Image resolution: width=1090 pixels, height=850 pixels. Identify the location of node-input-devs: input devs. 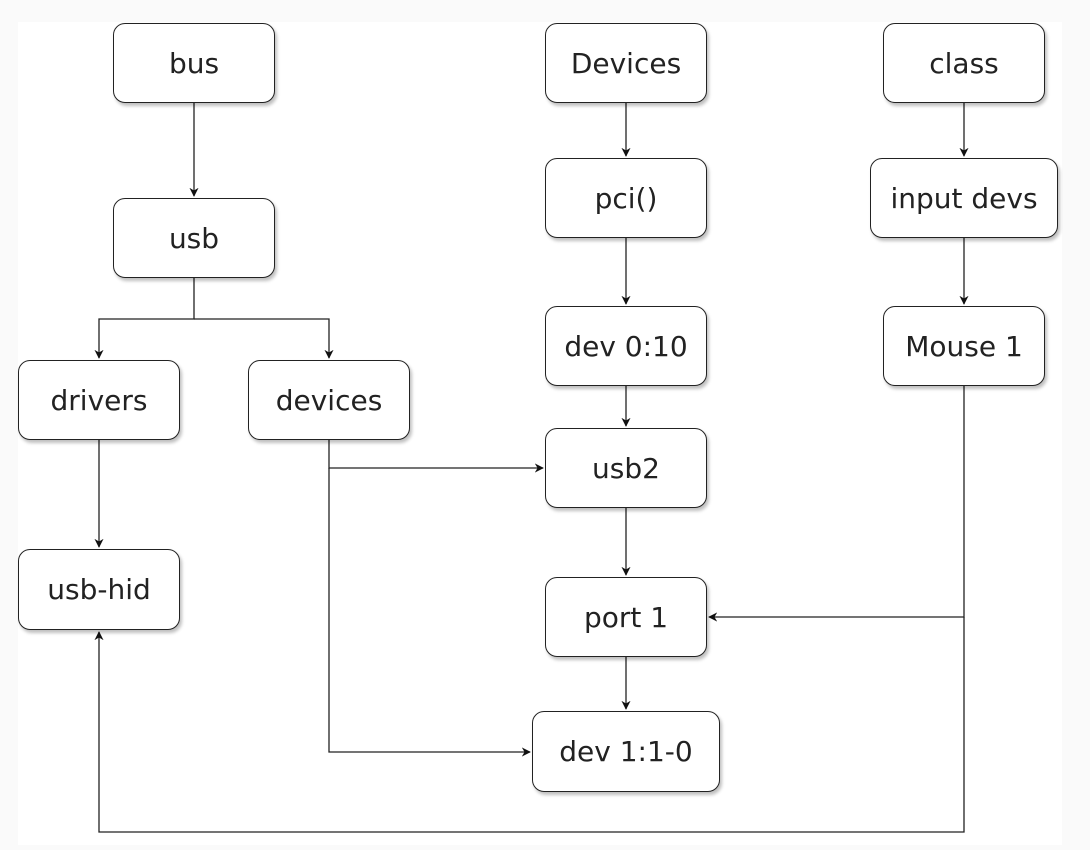
(964, 198).